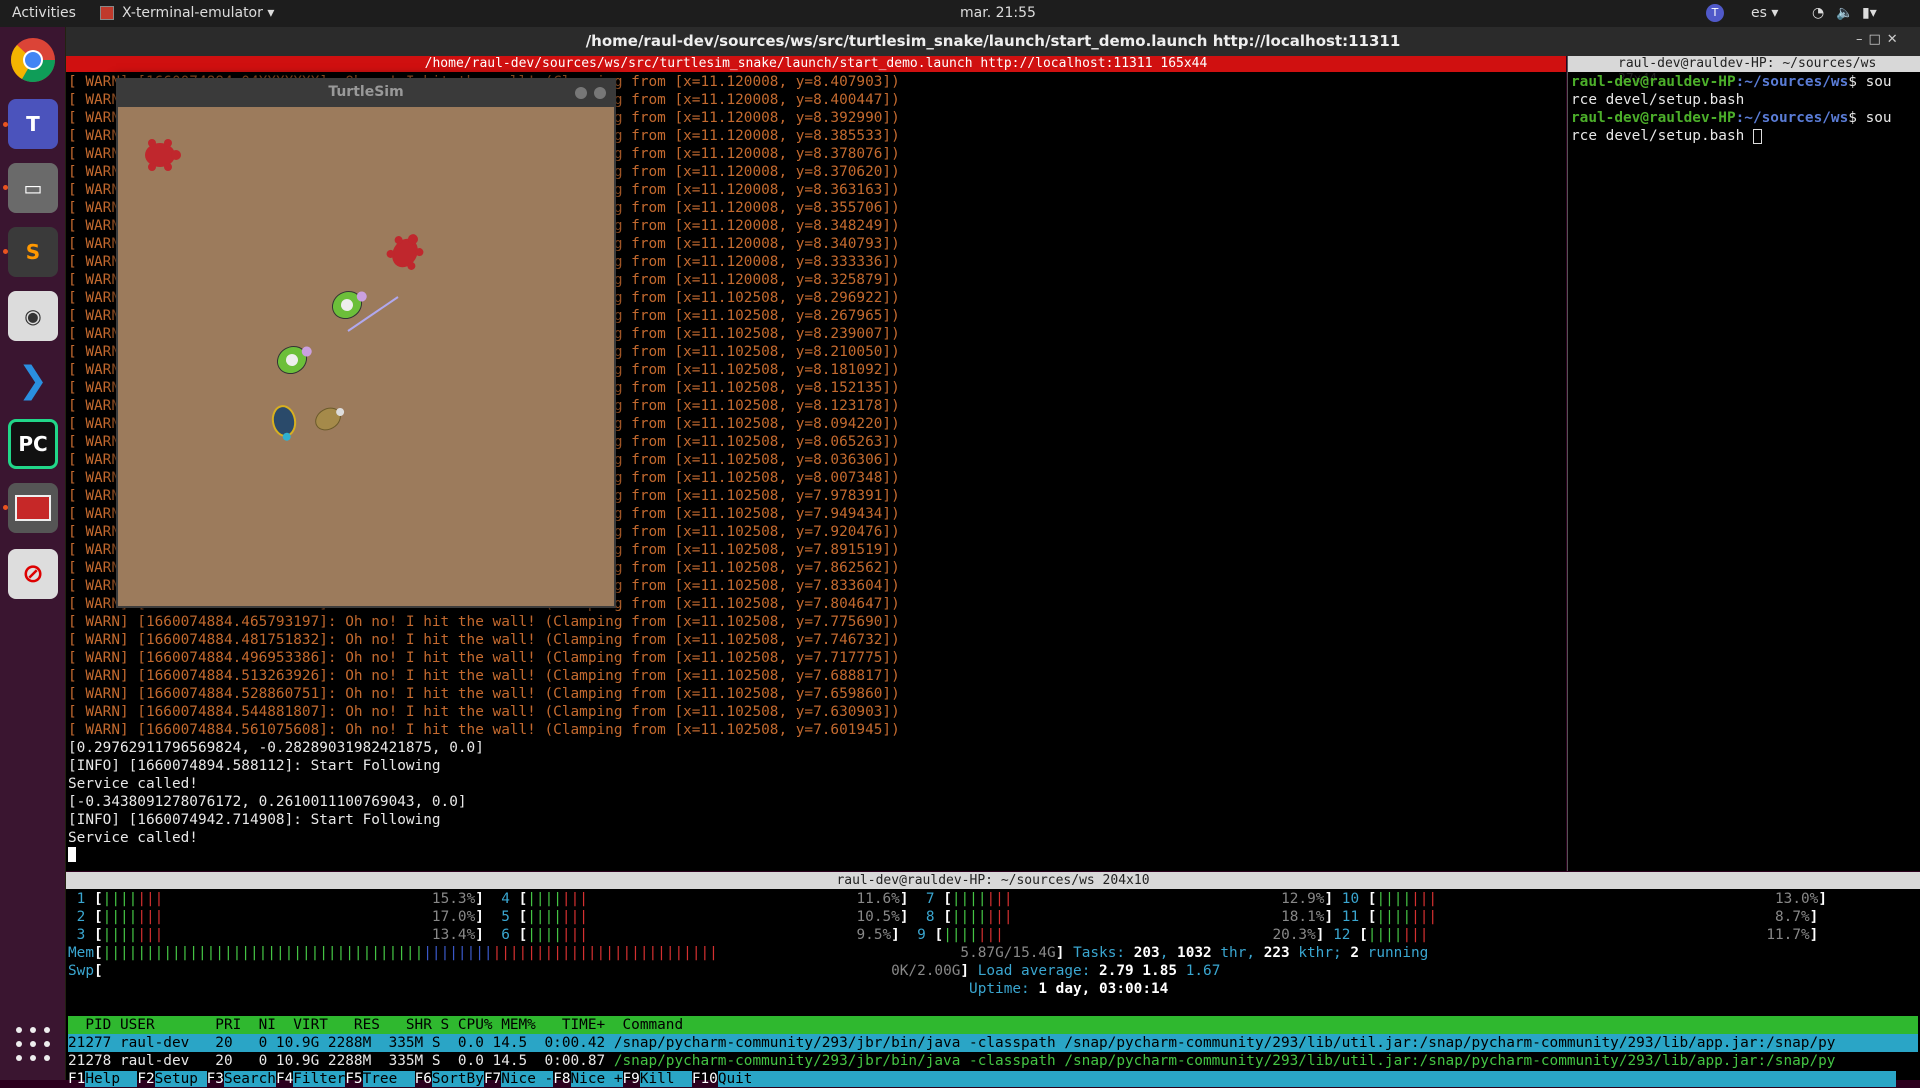 This screenshot has width=1920, height=1088. What do you see at coordinates (1862, 39) in the screenshot?
I see `minimize-icon: –` at bounding box center [1862, 39].